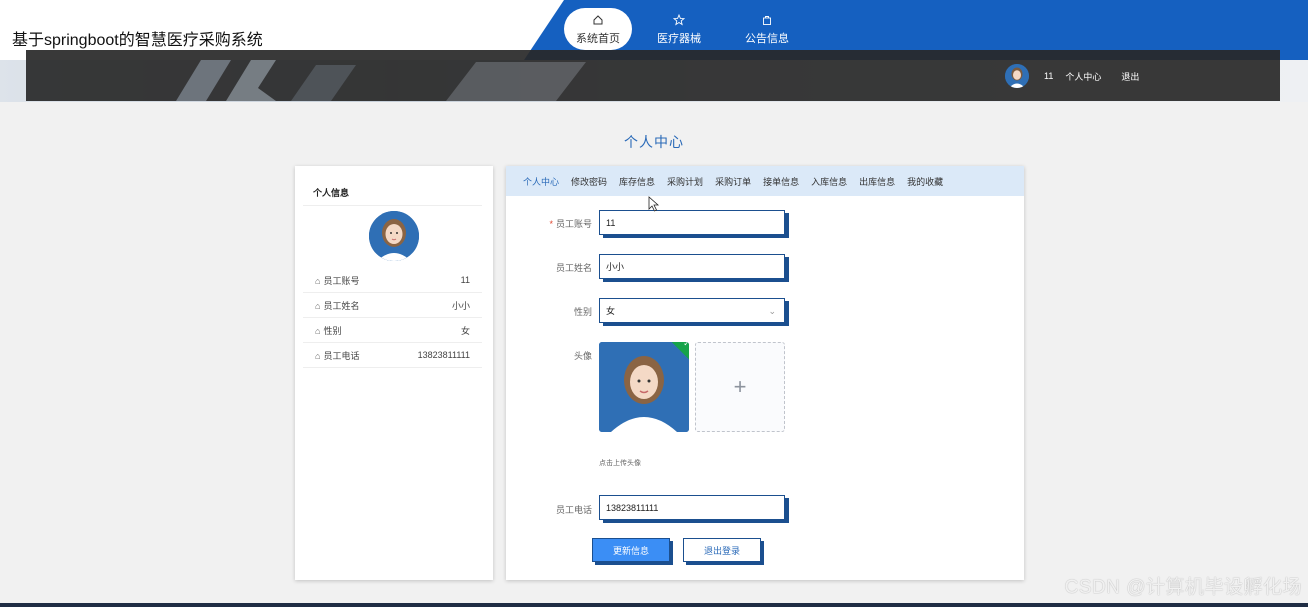  I want to click on profile-row-label: 员工账号, so click(341, 280).